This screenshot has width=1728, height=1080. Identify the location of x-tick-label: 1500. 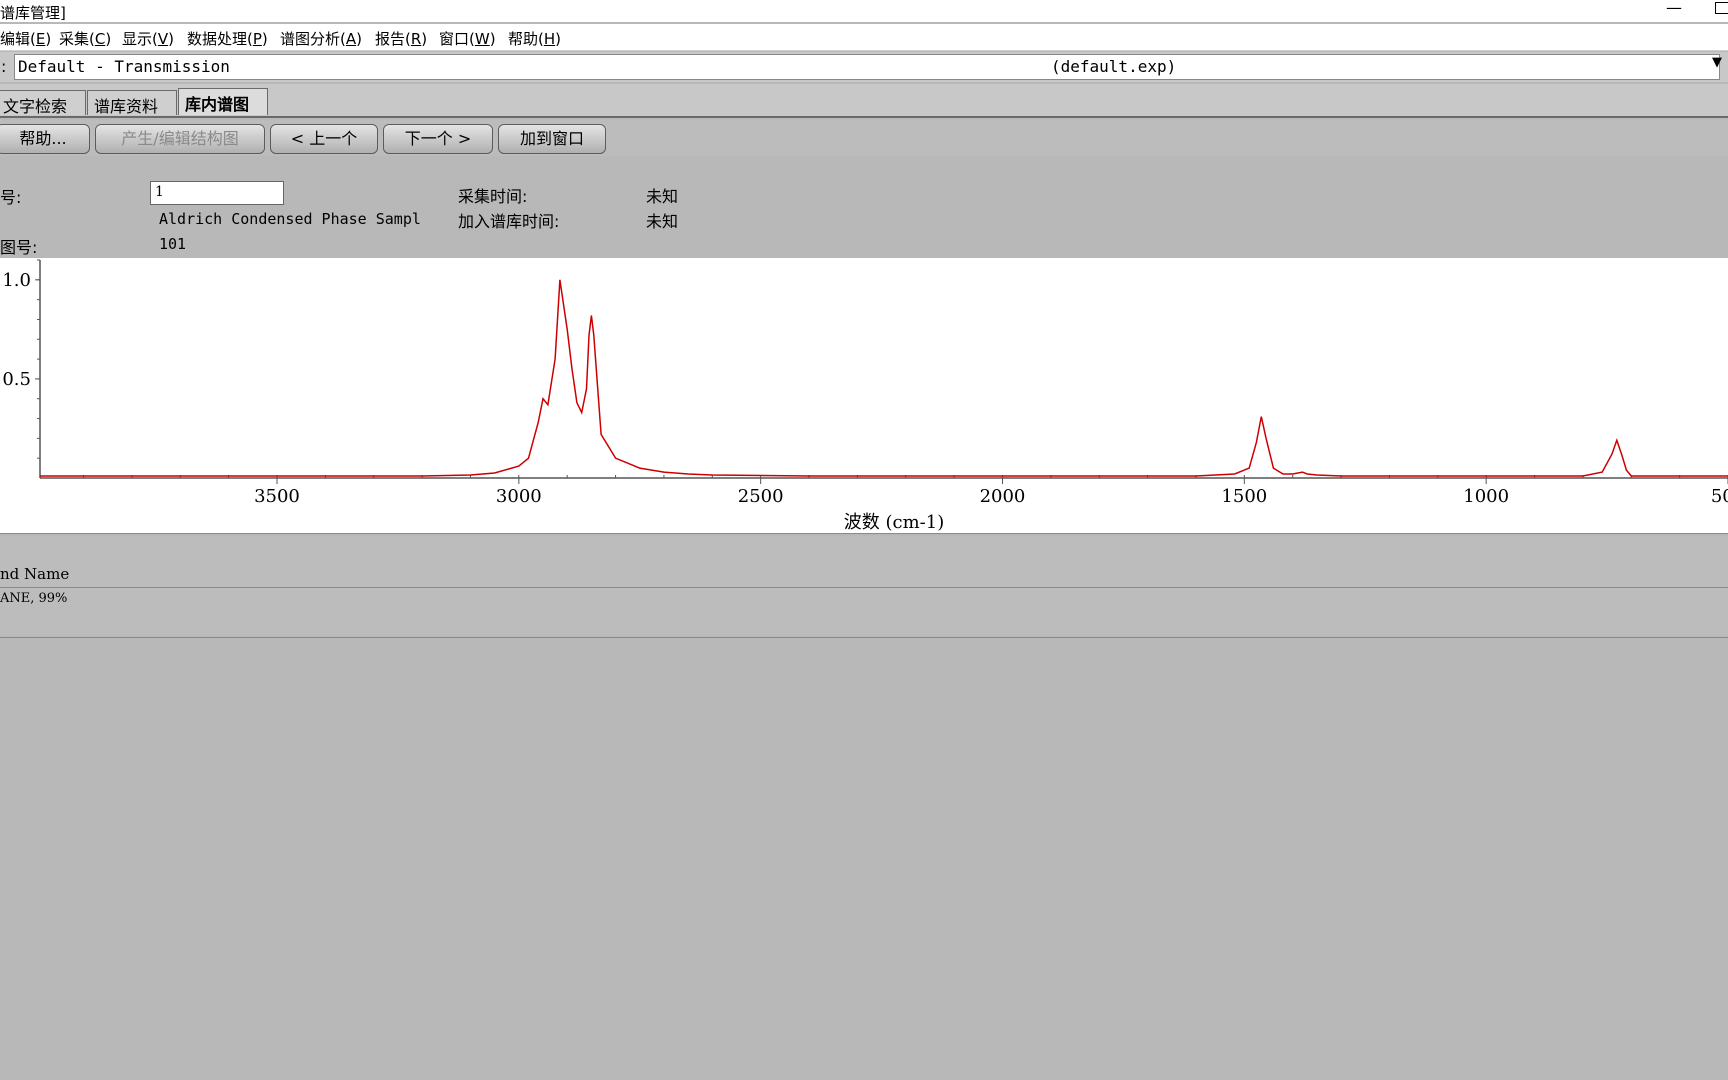
(1244, 496).